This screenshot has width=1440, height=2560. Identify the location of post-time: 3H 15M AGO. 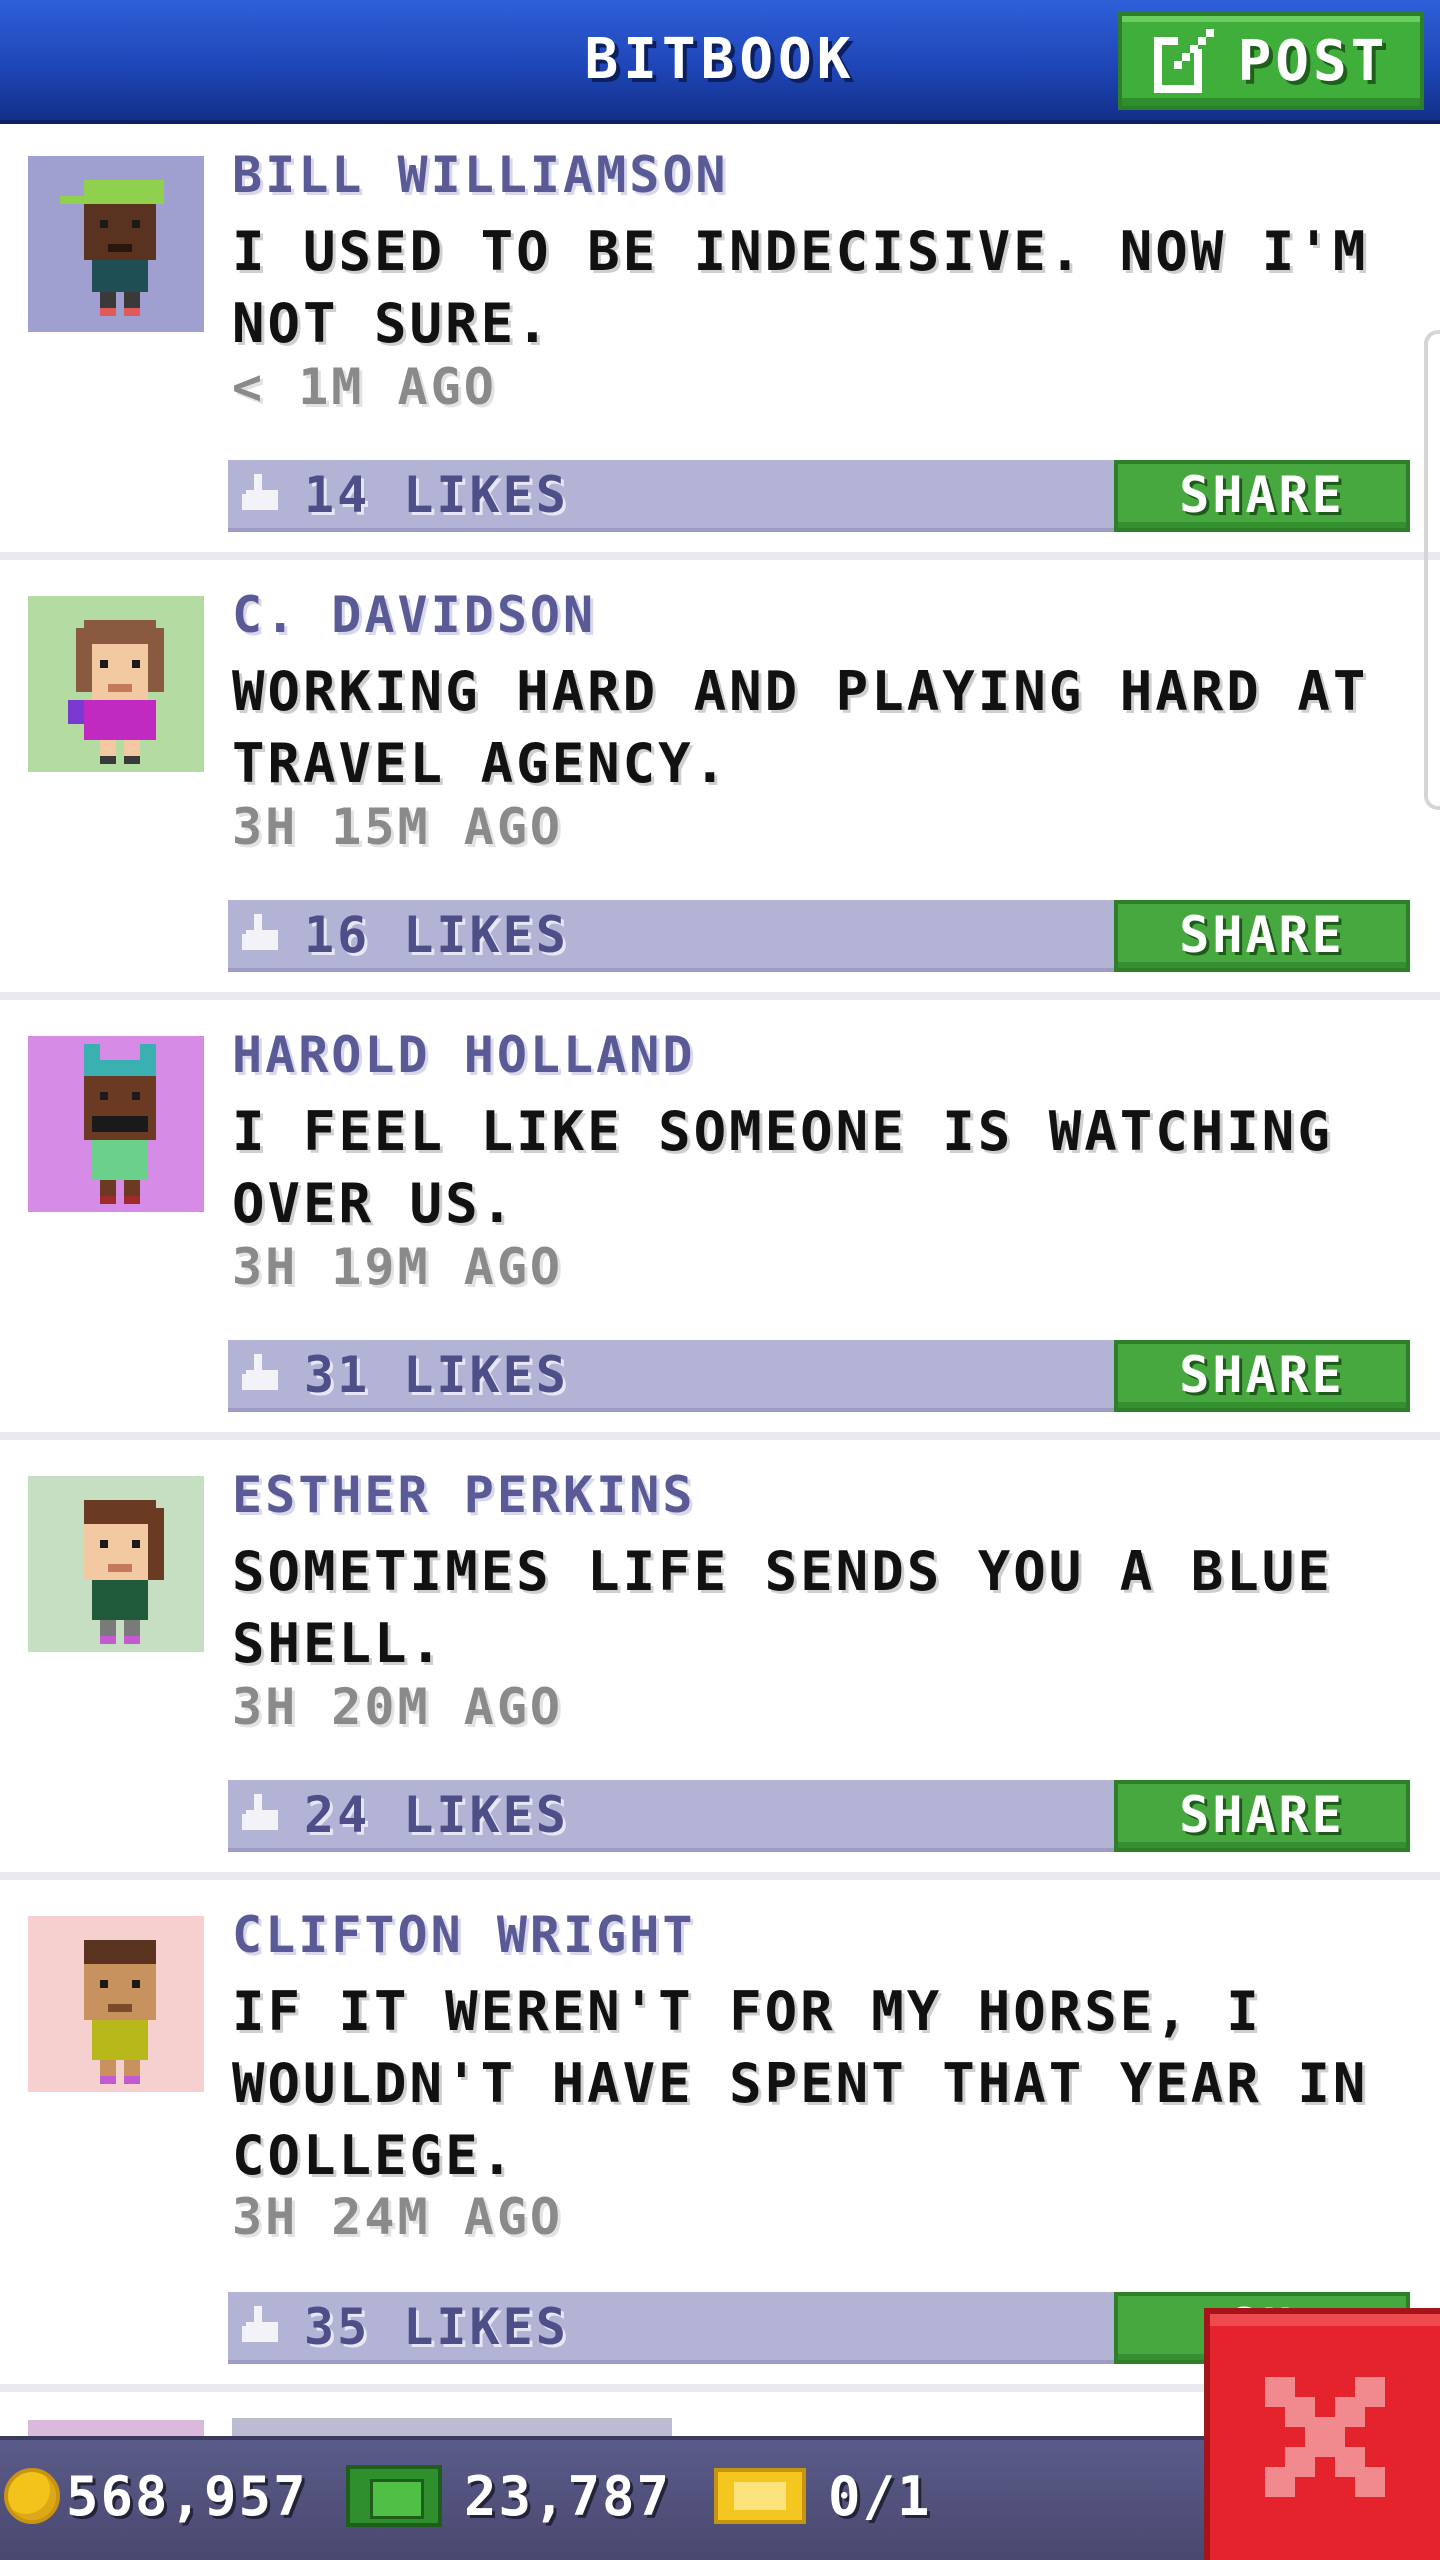
(398, 827).